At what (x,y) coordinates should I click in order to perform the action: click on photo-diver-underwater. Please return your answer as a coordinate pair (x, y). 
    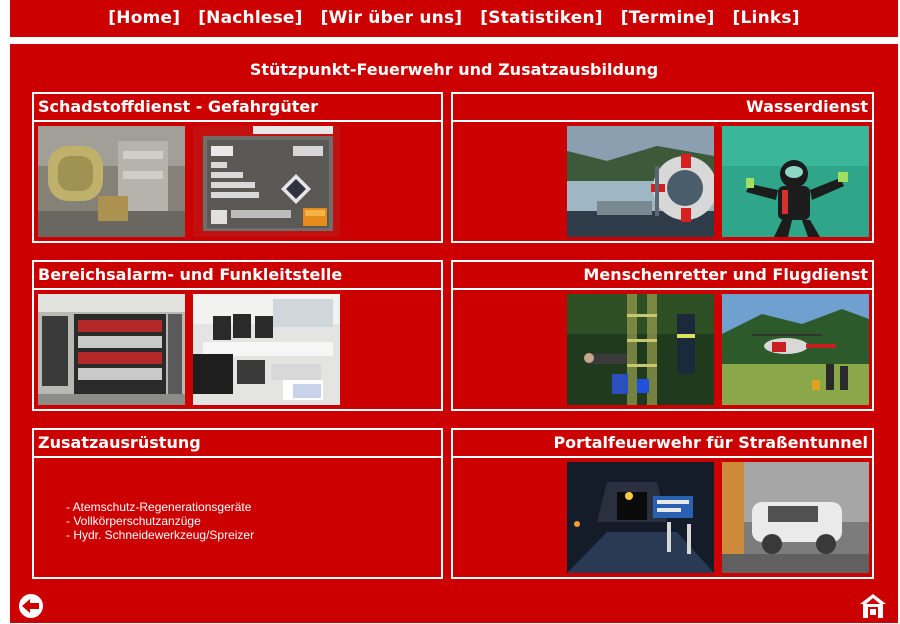
    Looking at the image, I should click on (795, 181).